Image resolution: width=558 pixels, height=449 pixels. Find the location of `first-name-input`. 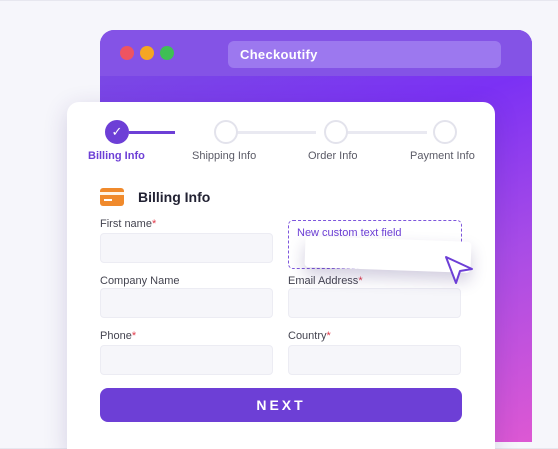

first-name-input is located at coordinates (186, 248).